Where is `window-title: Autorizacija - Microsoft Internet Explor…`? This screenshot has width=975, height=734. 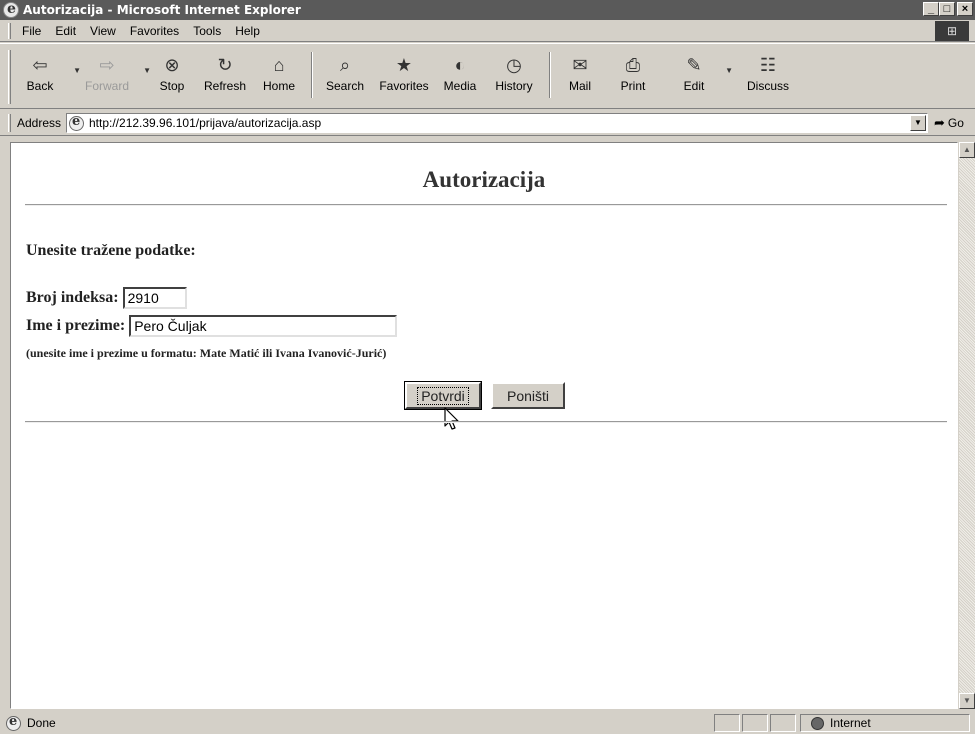 window-title: Autorizacija - Microsoft Internet Explor… is located at coordinates (162, 10).